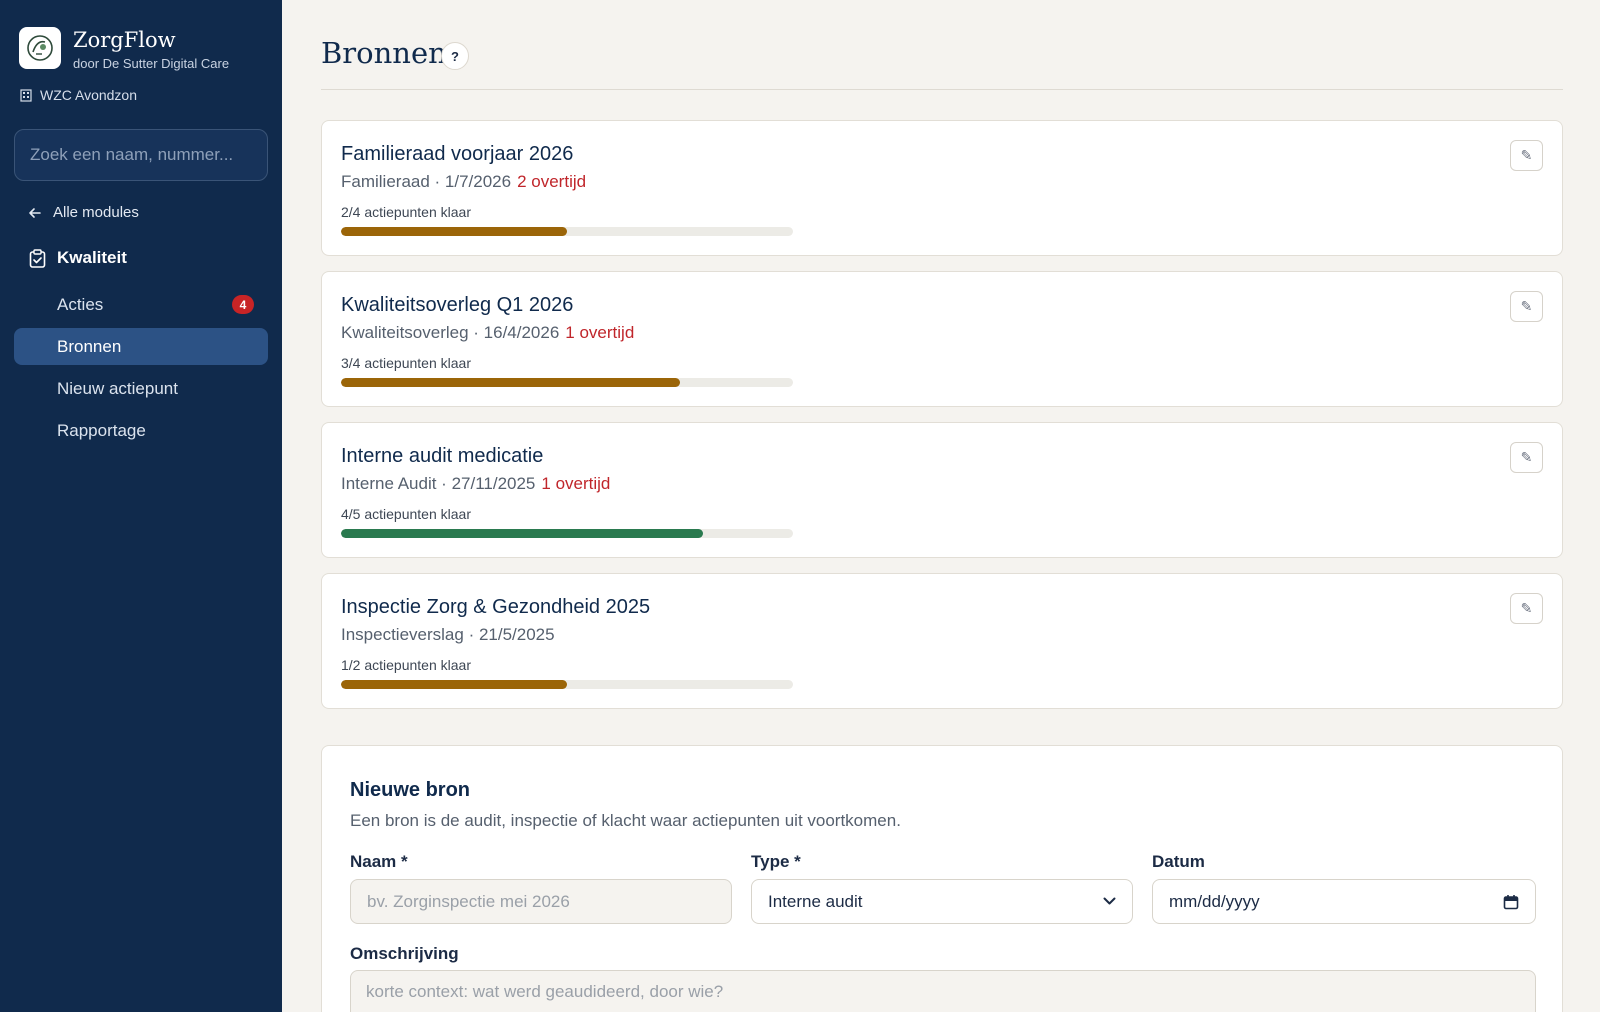 The width and height of the screenshot is (1600, 1012). What do you see at coordinates (942, 901) in the screenshot?
I see `type-select: Interne audit` at bounding box center [942, 901].